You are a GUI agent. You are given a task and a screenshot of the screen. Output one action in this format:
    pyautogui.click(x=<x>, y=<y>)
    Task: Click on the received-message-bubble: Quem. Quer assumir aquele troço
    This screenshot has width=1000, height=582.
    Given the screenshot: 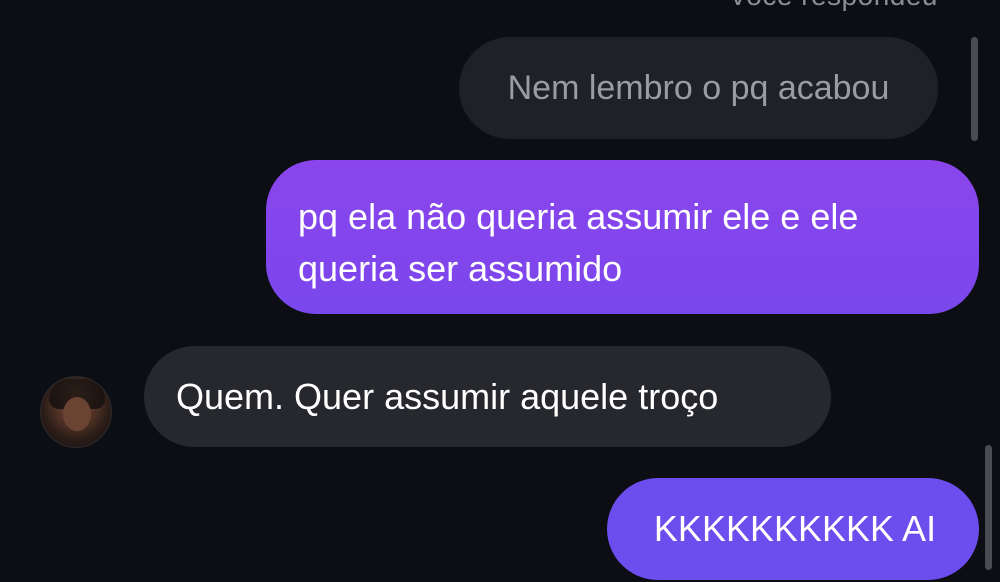 What is the action you would take?
    pyautogui.click(x=487, y=396)
    